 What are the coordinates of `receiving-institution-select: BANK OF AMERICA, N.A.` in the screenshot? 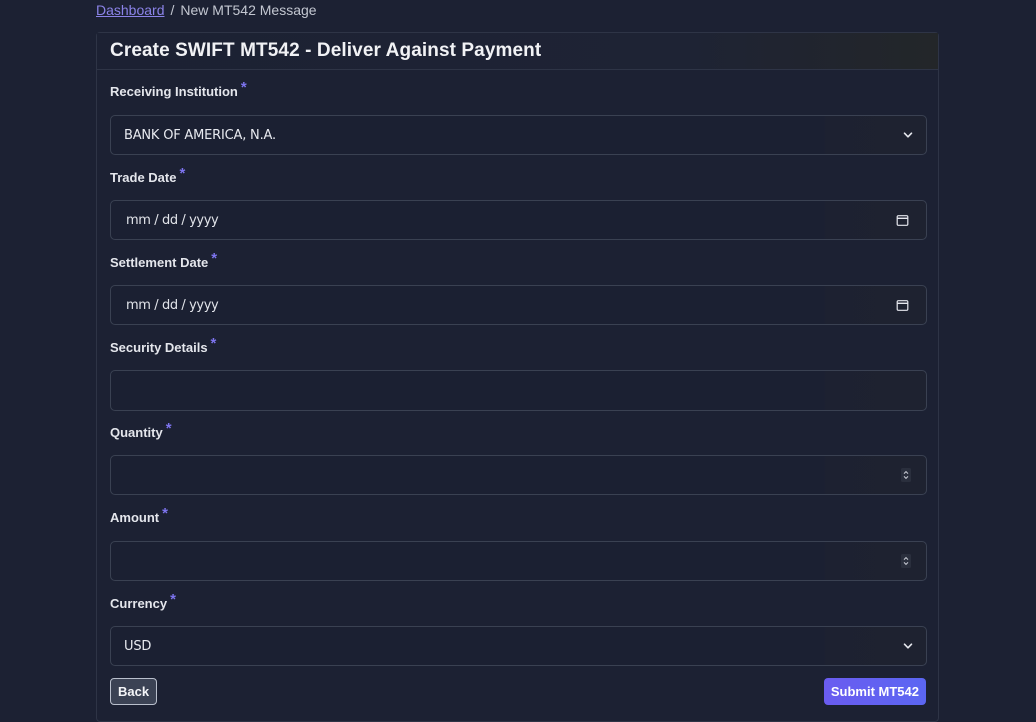 It's located at (518, 135).